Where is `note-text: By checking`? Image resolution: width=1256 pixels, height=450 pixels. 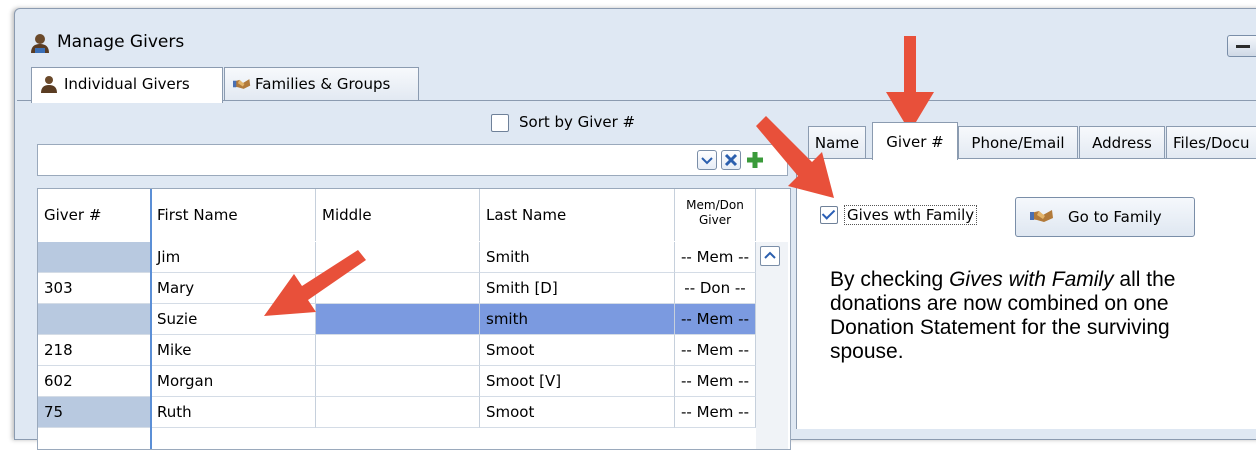
note-text: By checking is located at coordinates (890, 279).